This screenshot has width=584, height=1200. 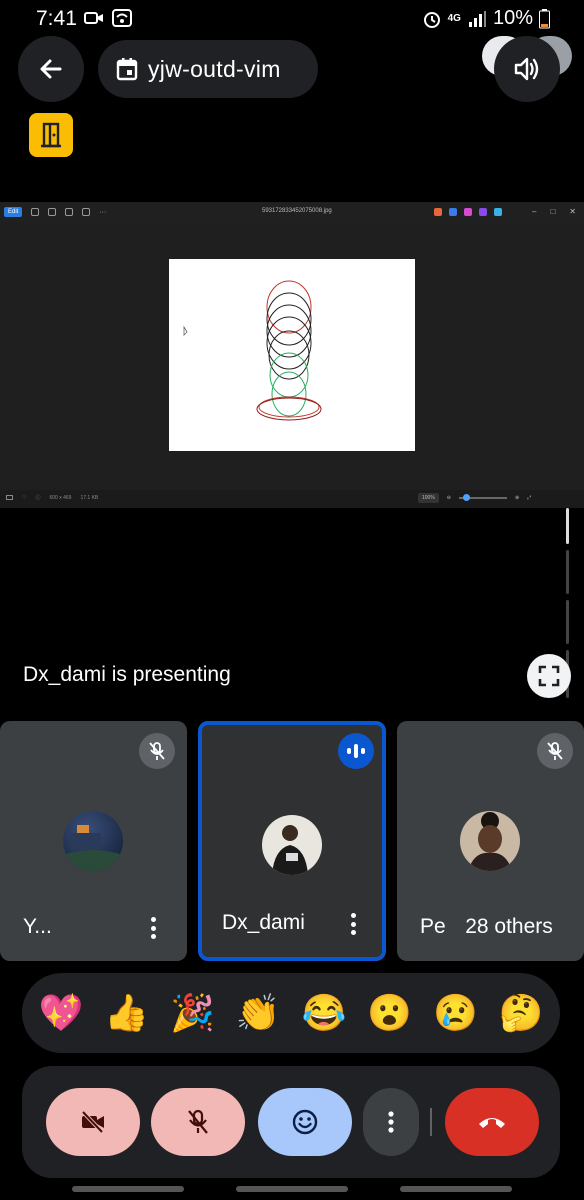 I want to click on shared-image, so click(x=292, y=355).